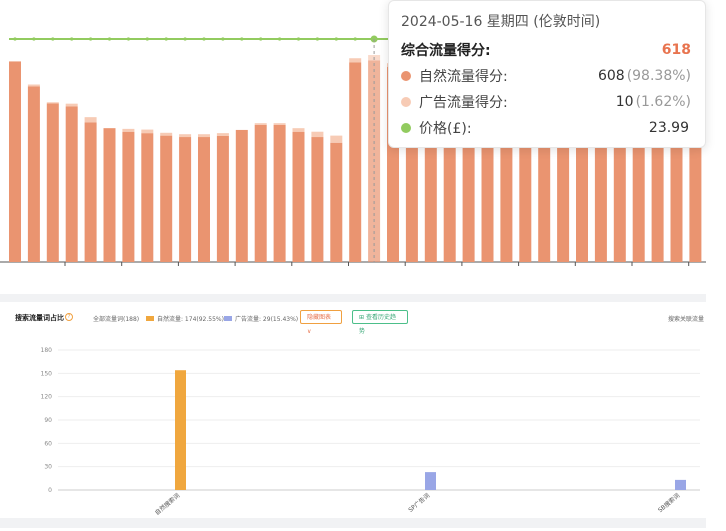 The width and height of the screenshot is (726, 531). I want to click on tooltip-row-label: 价格(£):, so click(445, 129).